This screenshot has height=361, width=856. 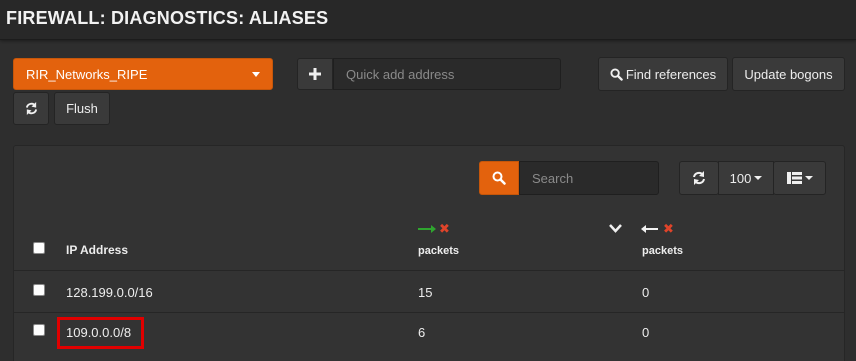 What do you see at coordinates (109, 292) in the screenshot?
I see `ip-address-cell: 128.199.0.0/16` at bounding box center [109, 292].